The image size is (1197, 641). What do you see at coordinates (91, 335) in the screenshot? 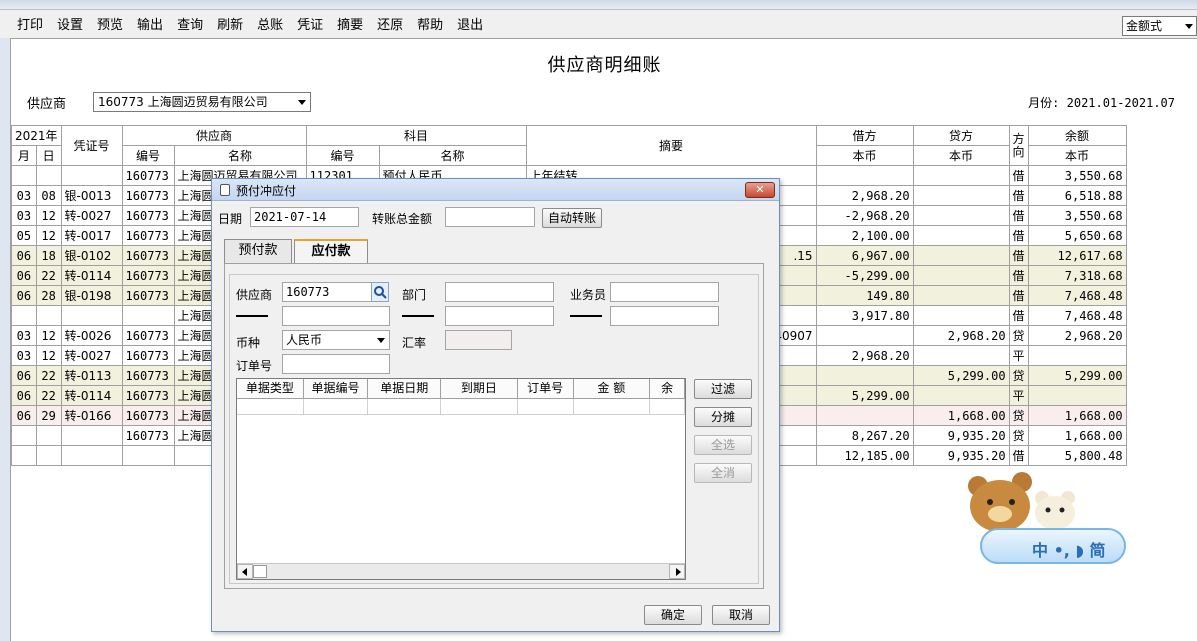
I see `voucher-cell: 转-0026` at bounding box center [91, 335].